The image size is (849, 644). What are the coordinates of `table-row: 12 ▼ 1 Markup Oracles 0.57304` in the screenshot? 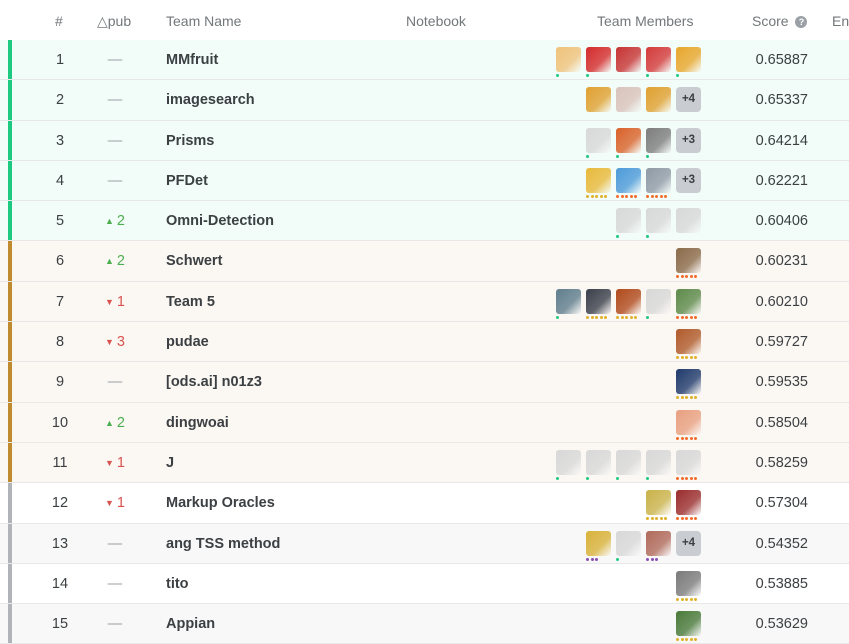 It's located at (424, 503).